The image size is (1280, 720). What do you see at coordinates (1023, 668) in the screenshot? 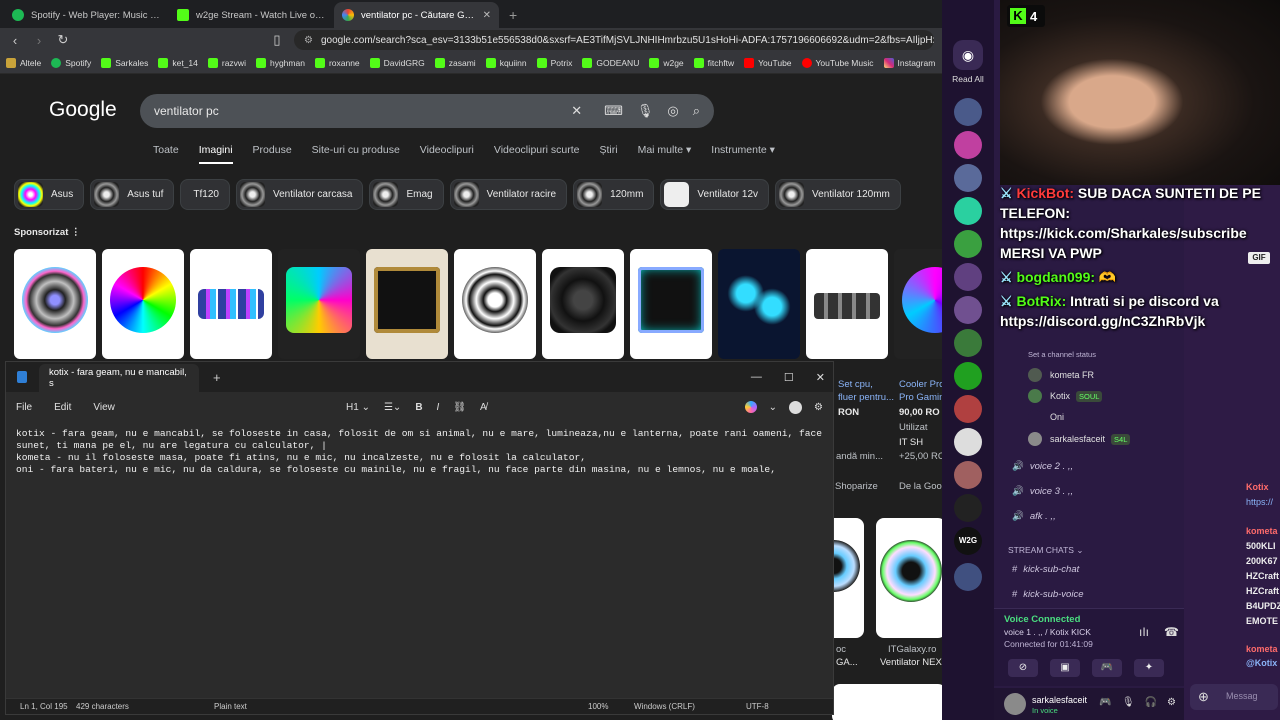
I see `camera-off-icon: ⊘` at bounding box center [1023, 668].